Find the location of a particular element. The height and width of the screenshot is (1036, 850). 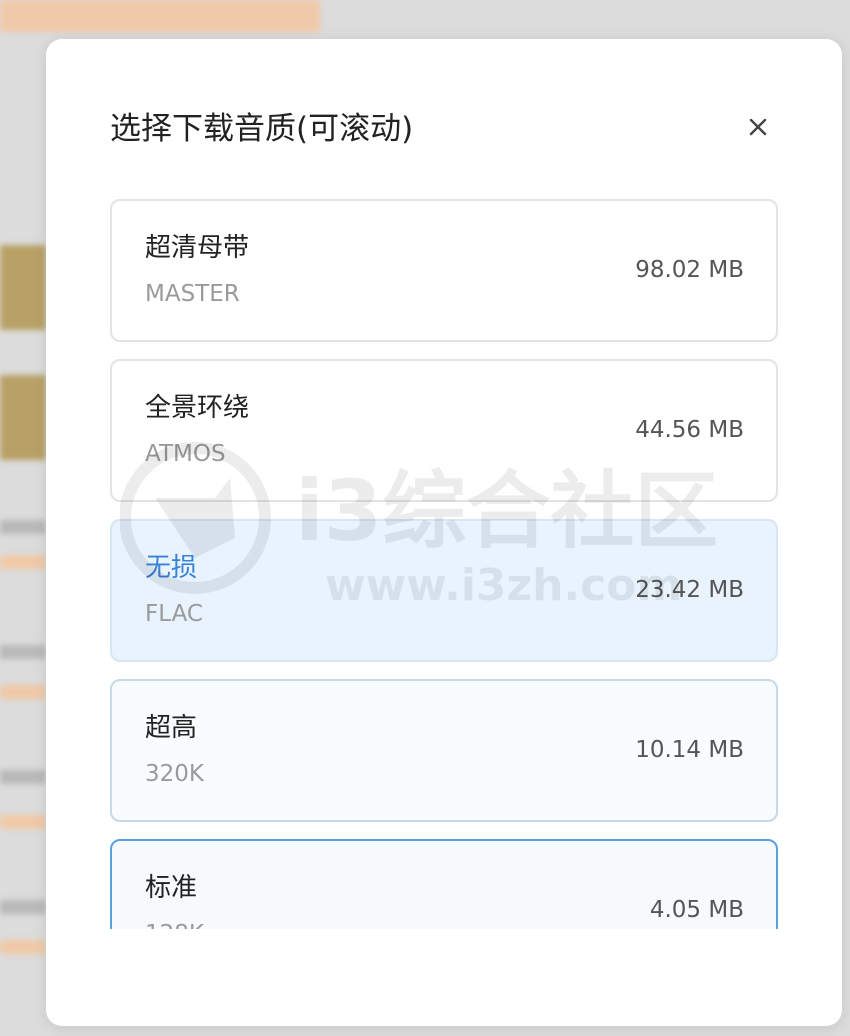

option-size: 44.56 MB is located at coordinates (689, 430).